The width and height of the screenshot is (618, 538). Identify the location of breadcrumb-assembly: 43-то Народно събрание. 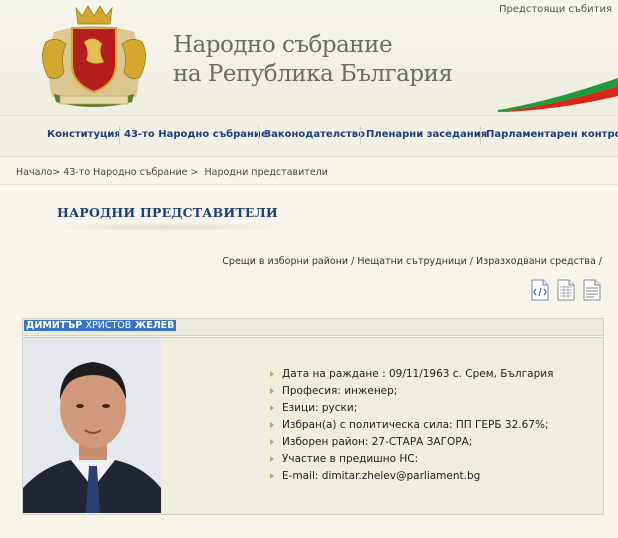
(125, 172).